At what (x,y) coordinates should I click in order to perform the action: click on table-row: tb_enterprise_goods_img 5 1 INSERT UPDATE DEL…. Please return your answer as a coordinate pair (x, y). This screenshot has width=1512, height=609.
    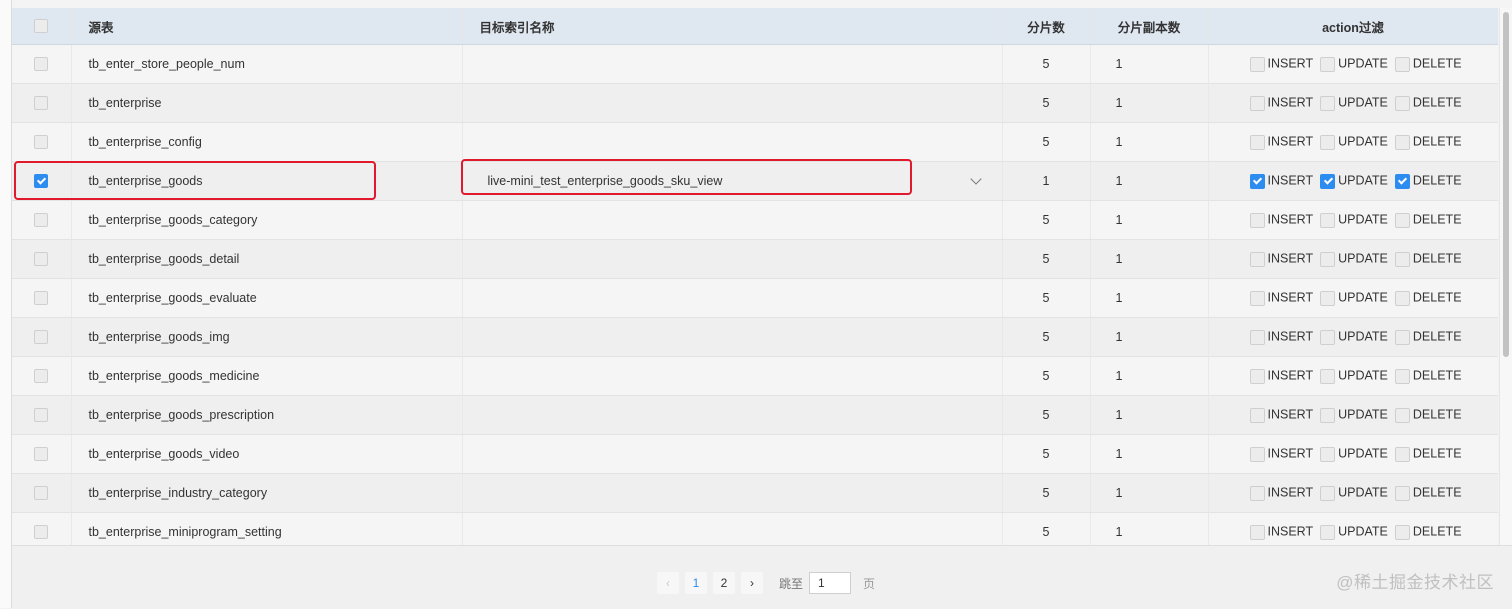
    Looking at the image, I should click on (755, 337).